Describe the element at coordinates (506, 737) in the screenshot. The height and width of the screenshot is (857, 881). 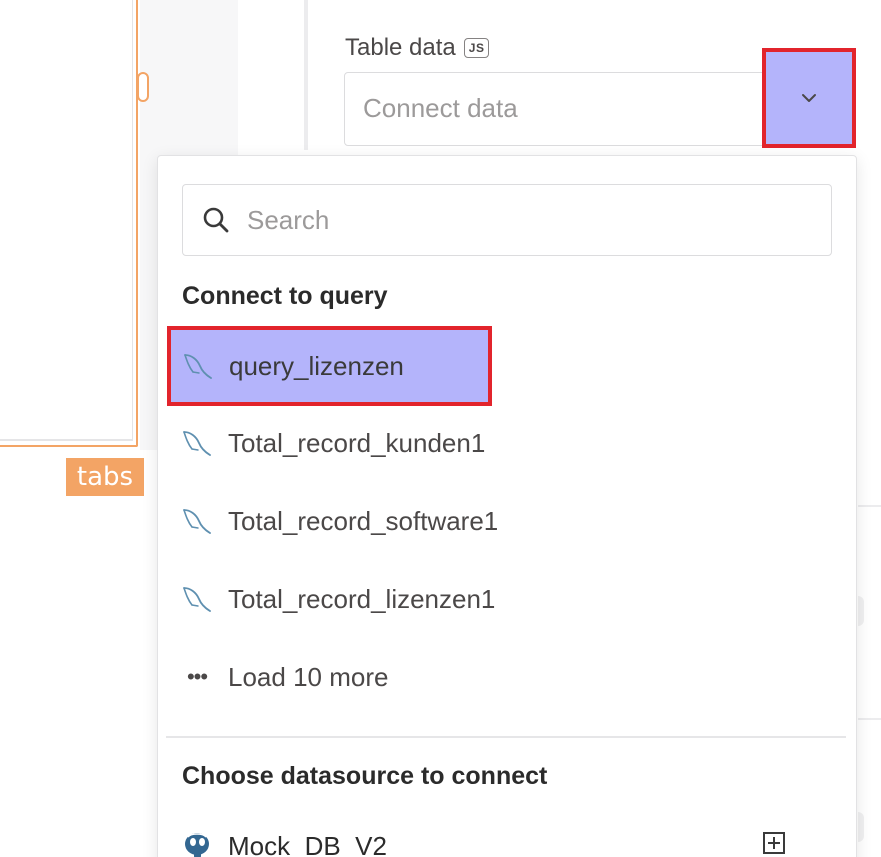
I see `menu-divider` at that location.